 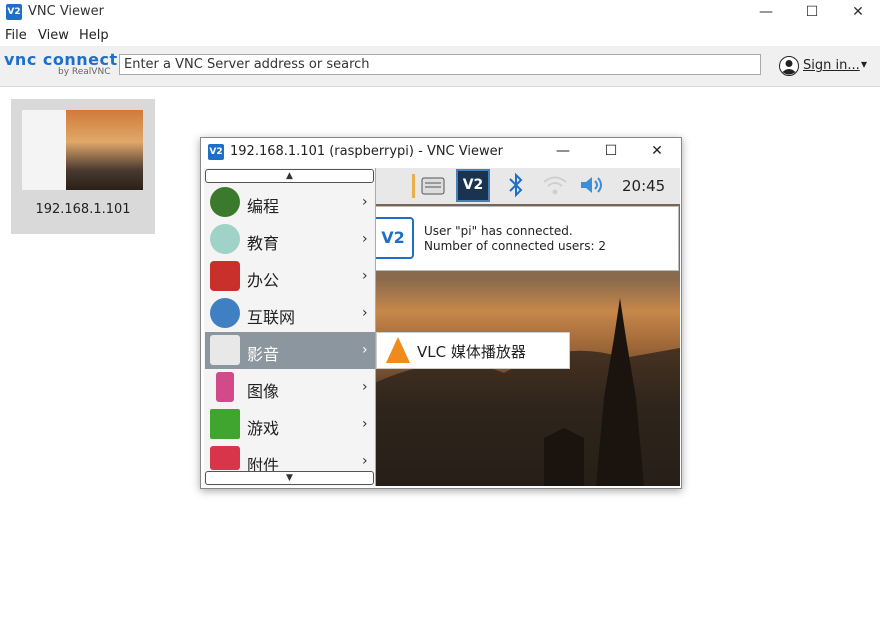 What do you see at coordinates (225, 387) in the screenshot?
I see `graphics-icon` at bounding box center [225, 387].